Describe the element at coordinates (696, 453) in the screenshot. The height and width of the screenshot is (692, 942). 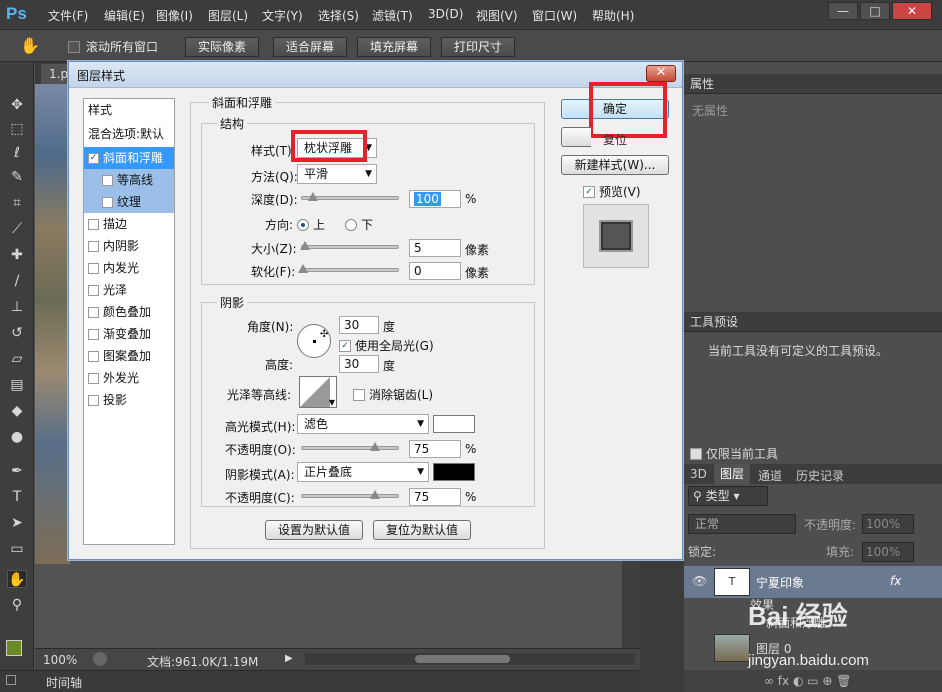
I see `current-tool-only-checkbox` at that location.